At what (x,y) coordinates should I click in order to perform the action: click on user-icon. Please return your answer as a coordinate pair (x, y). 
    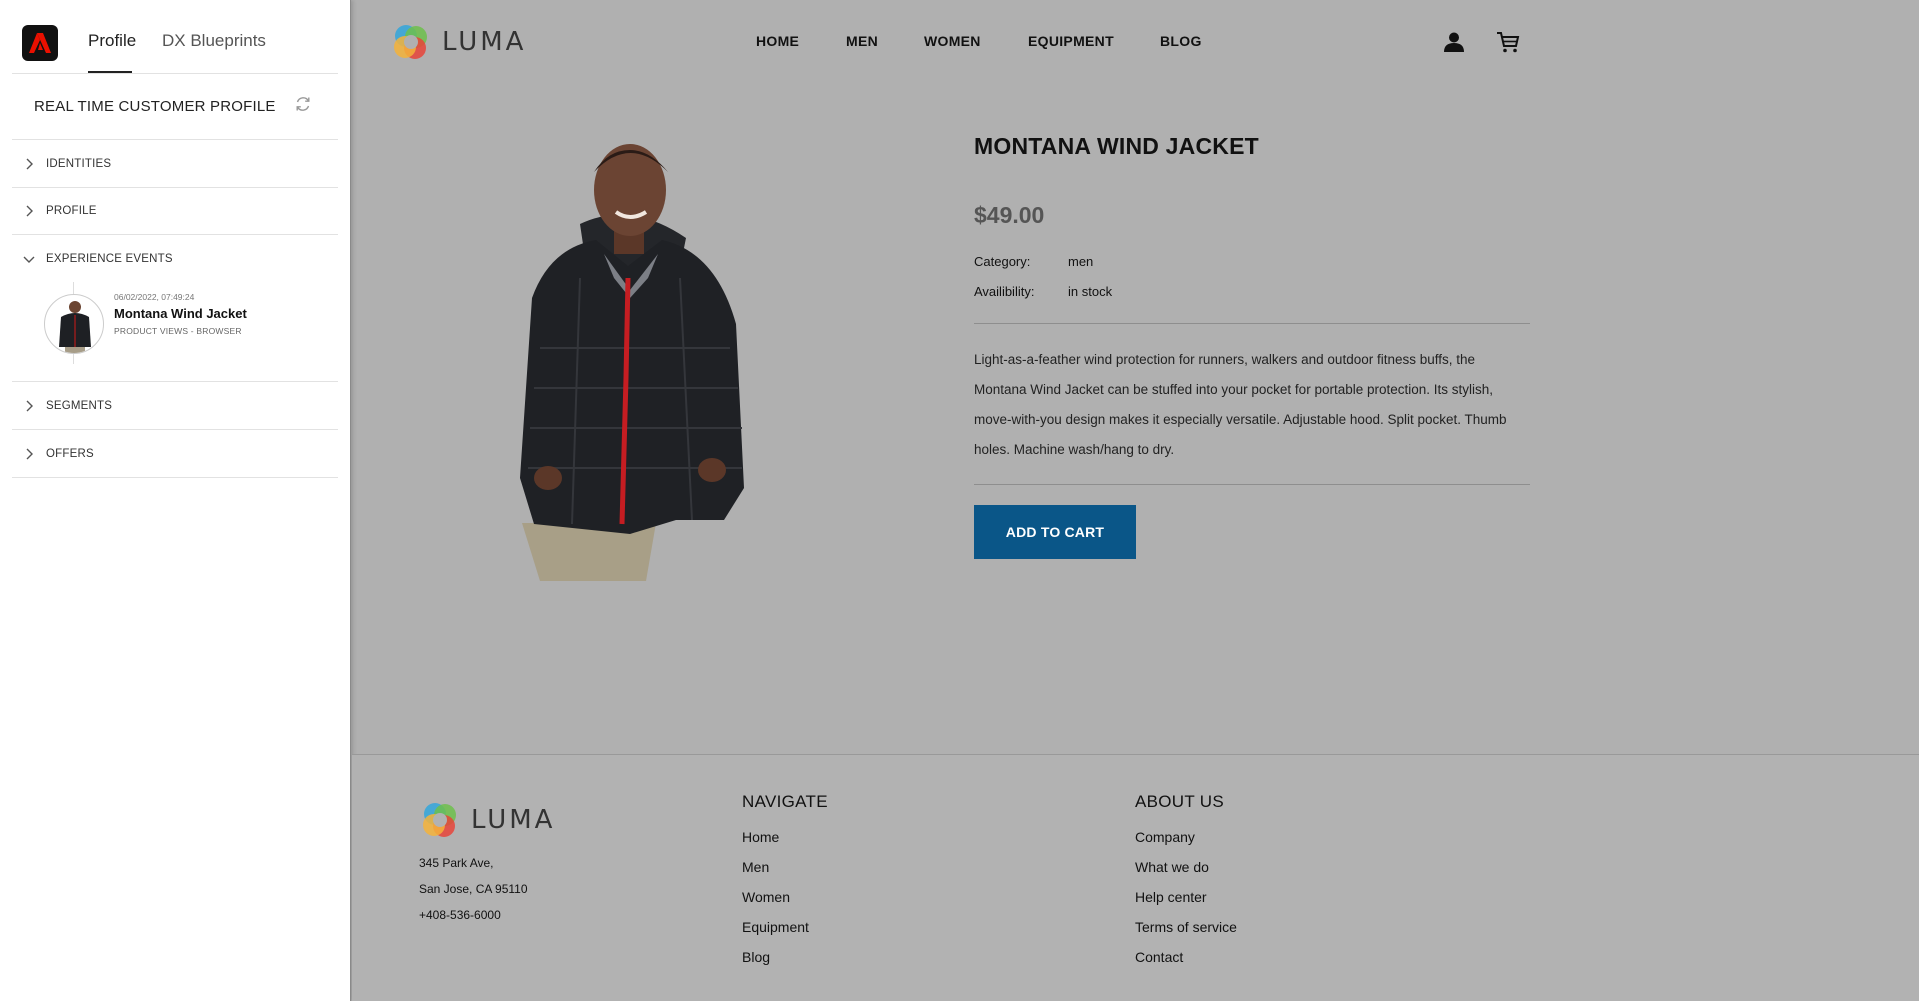
    Looking at the image, I should click on (1454, 42).